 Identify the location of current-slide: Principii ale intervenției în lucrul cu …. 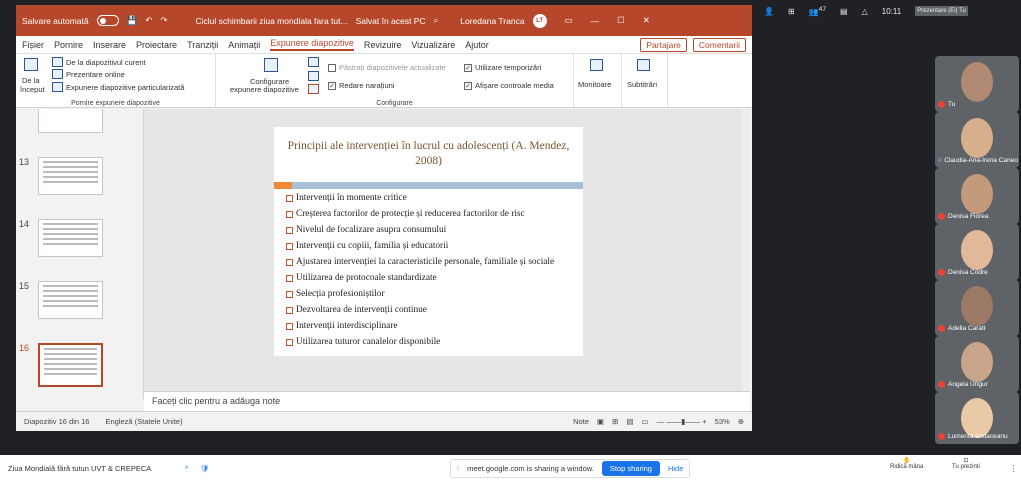
(428, 241).